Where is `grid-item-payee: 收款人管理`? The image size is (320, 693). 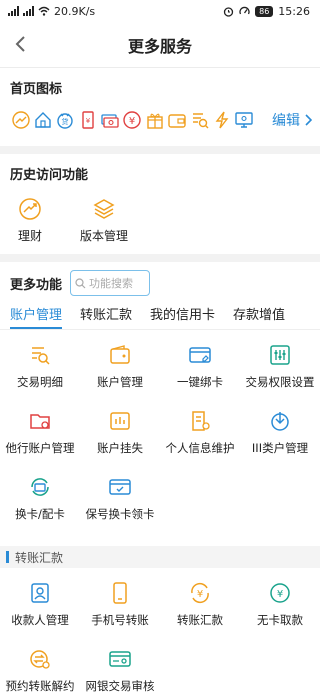 grid-item-payee: 收款人管理 is located at coordinates (40, 613).